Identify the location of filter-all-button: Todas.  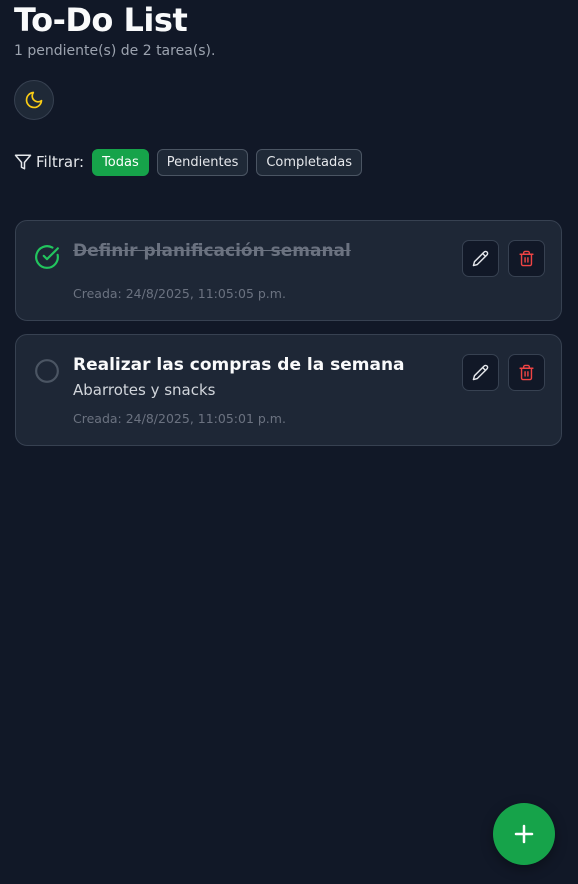
(120, 162).